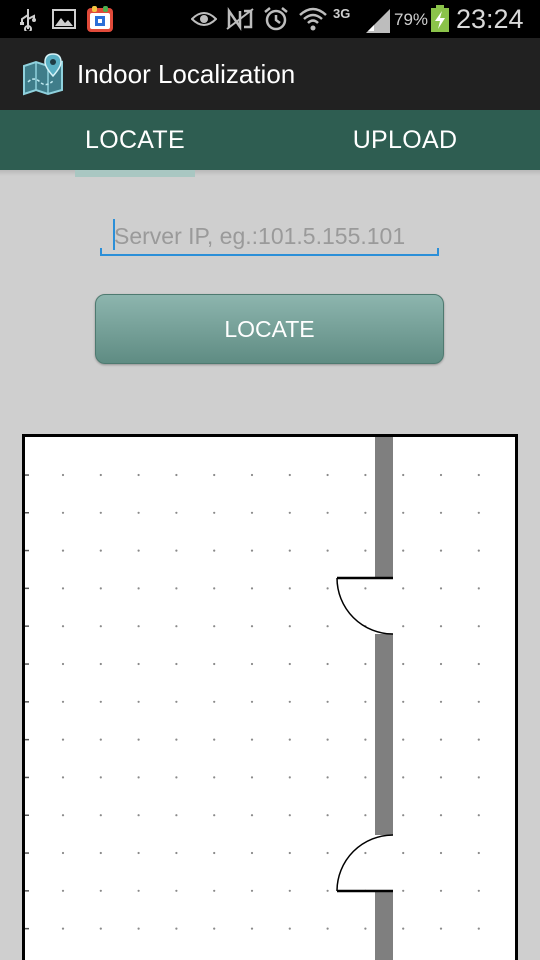 The height and width of the screenshot is (960, 540). Describe the element at coordinates (384, 734) in the screenshot. I see `wall-segment` at that location.